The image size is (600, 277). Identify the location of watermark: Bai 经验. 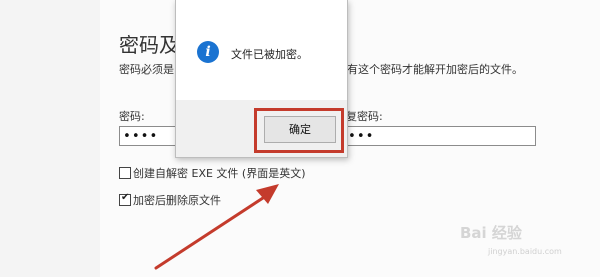
(491, 232).